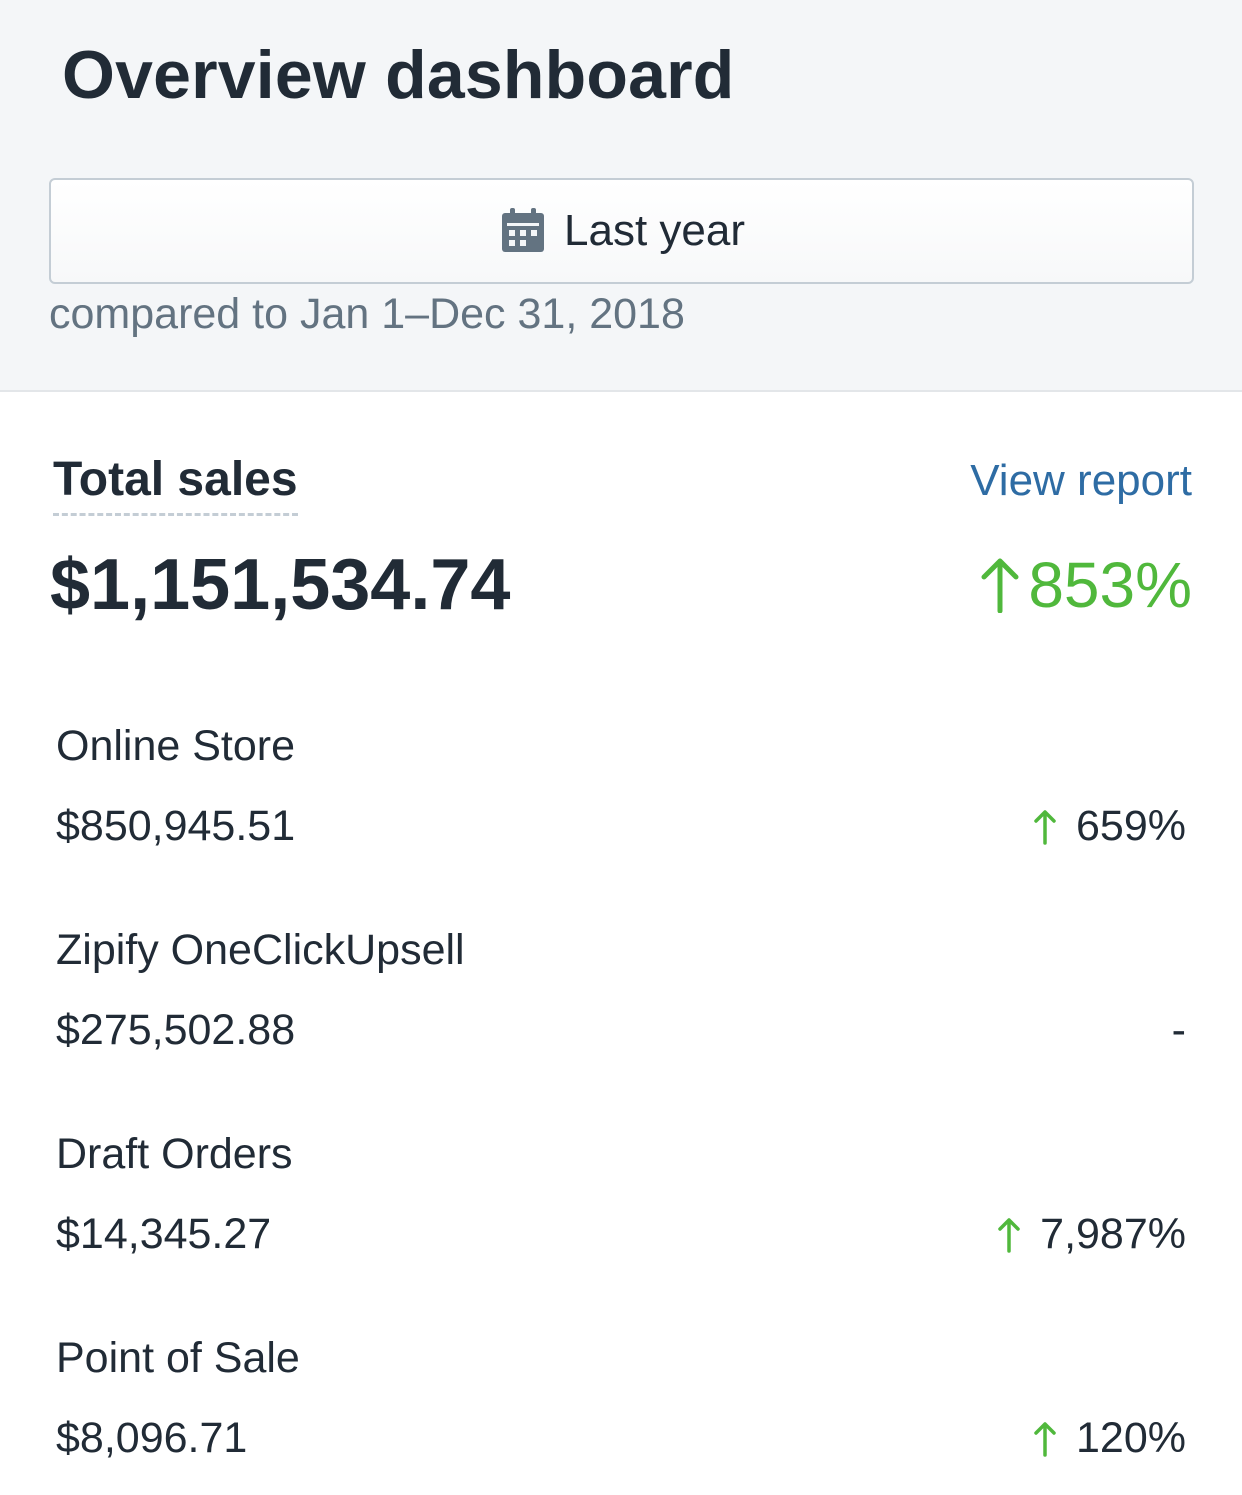 This screenshot has height=1495, width=1242. I want to click on channel-name: Draft Orders, so click(174, 1154).